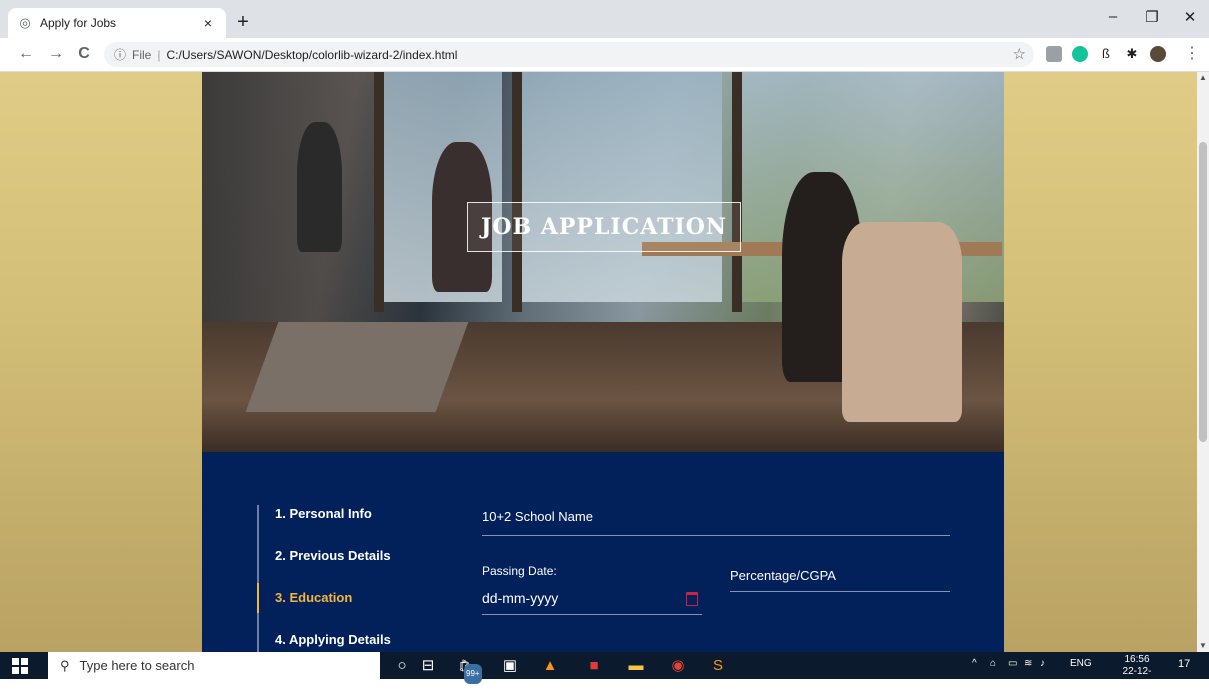  I want to click on taskbar-search-placeholder: Type here to search, so click(137, 665).